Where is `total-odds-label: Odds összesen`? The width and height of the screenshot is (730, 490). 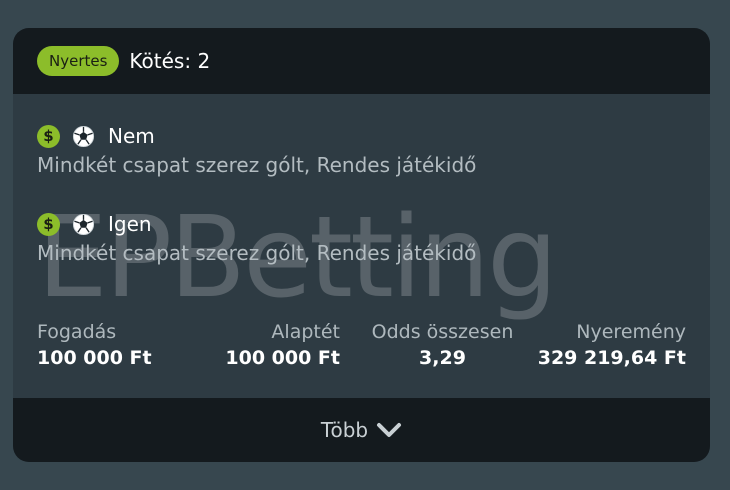
total-odds-label: Odds összesen is located at coordinates (442, 332).